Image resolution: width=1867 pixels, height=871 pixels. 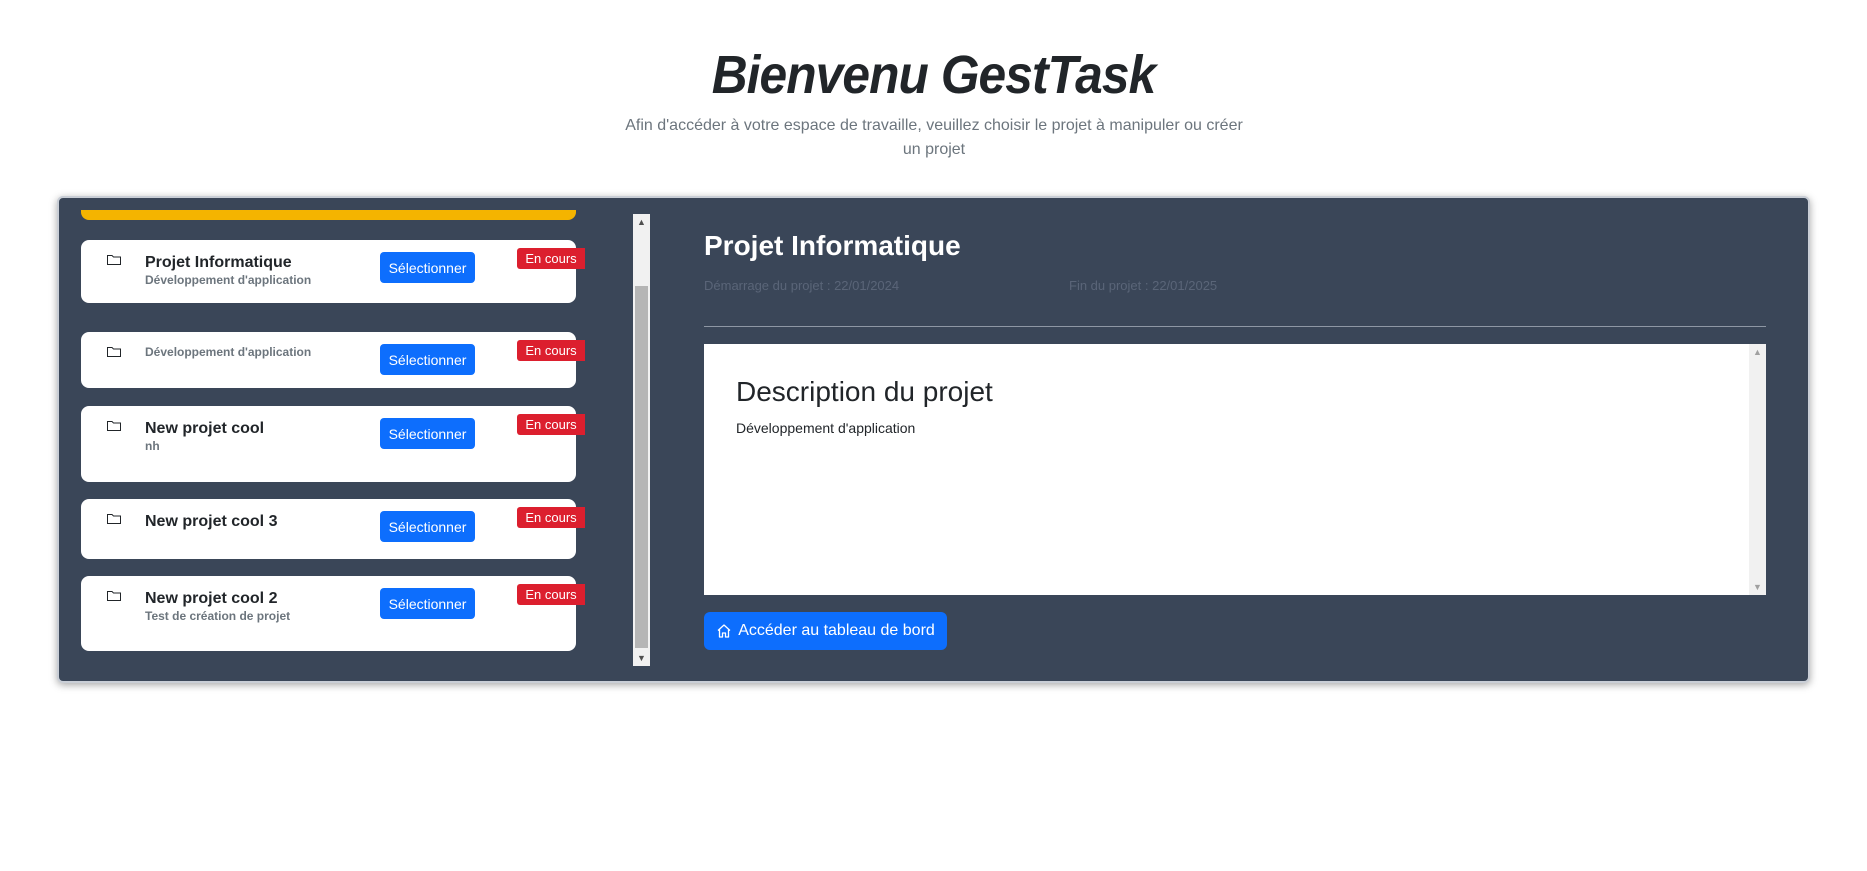 I want to click on page-title: Bienvenu GestTask, so click(x=934, y=75).